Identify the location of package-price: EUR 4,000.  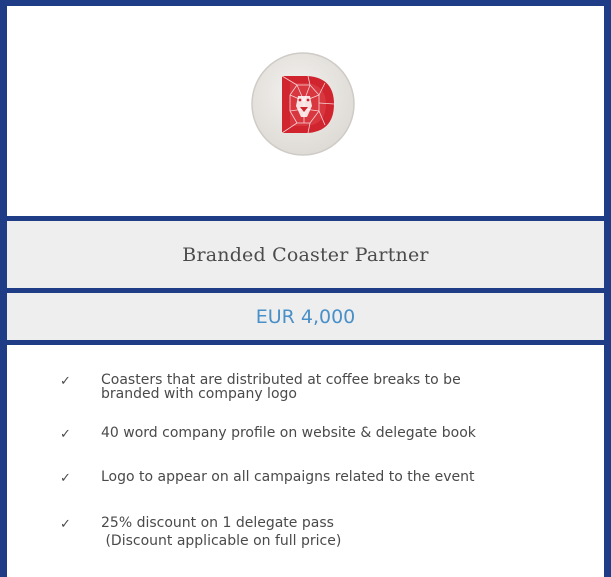
(305, 316).